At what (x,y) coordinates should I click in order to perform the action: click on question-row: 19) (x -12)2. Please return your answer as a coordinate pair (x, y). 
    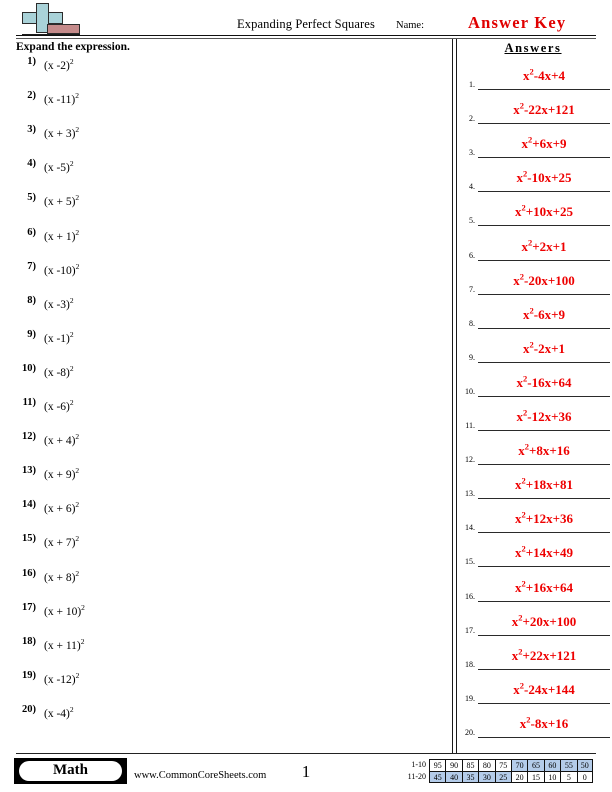
    Looking at the image, I should click on (225, 687).